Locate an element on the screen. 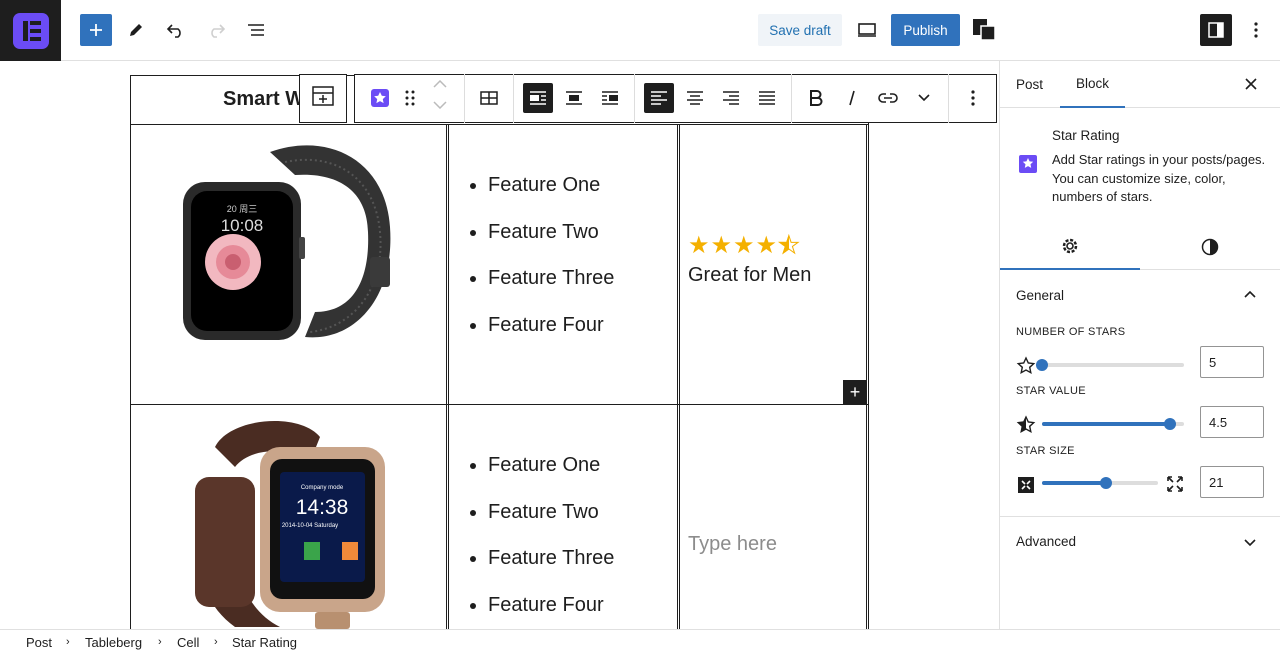  star-size-slider is located at coordinates (1100, 483).